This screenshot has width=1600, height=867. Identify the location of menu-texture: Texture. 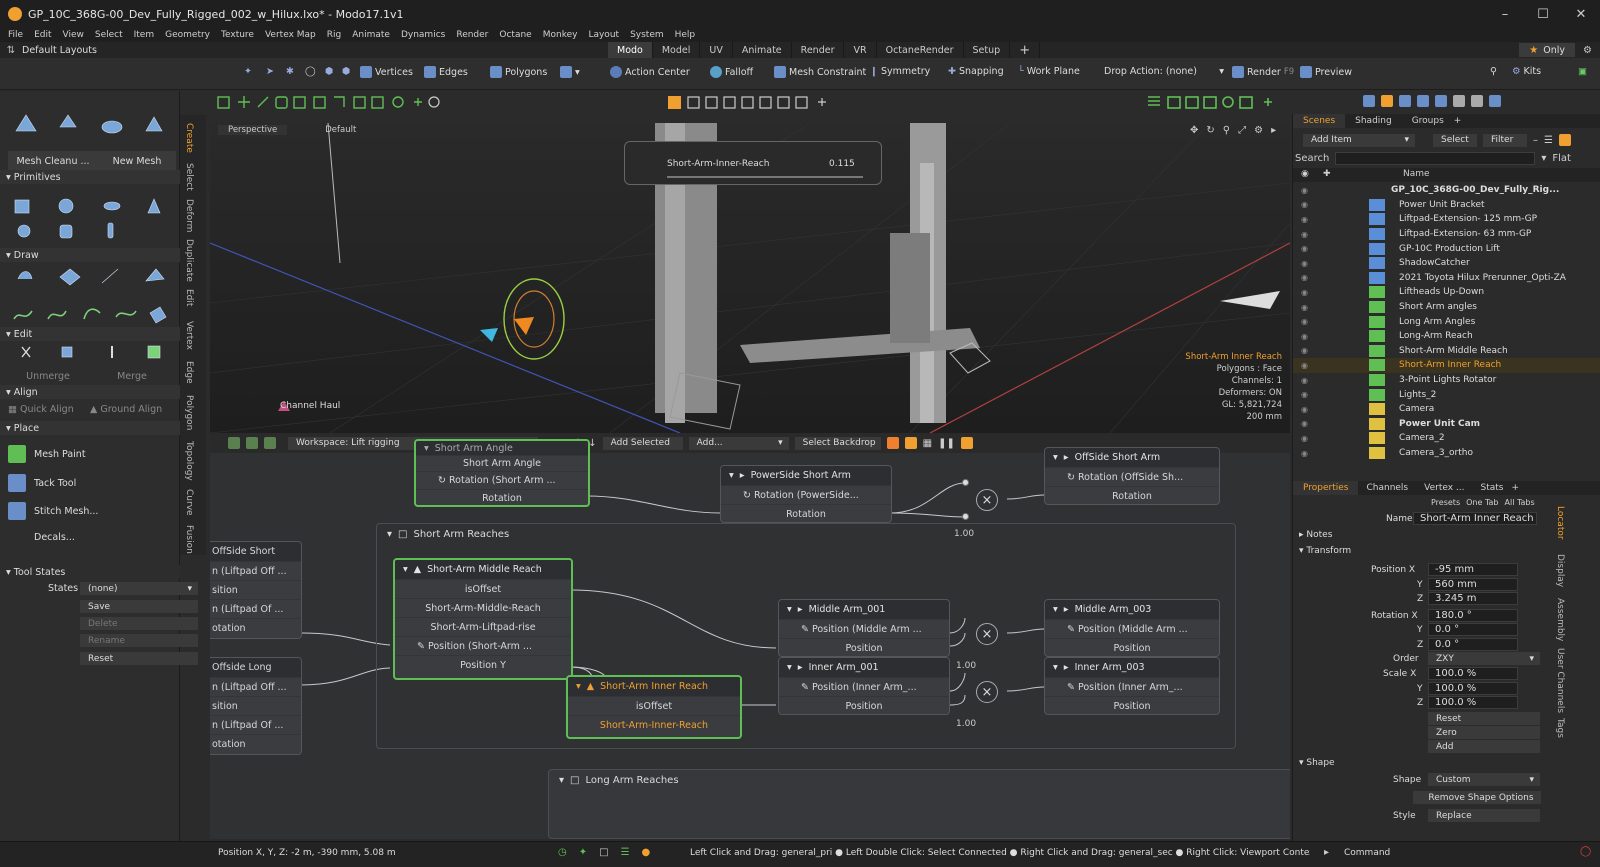
(237, 35).